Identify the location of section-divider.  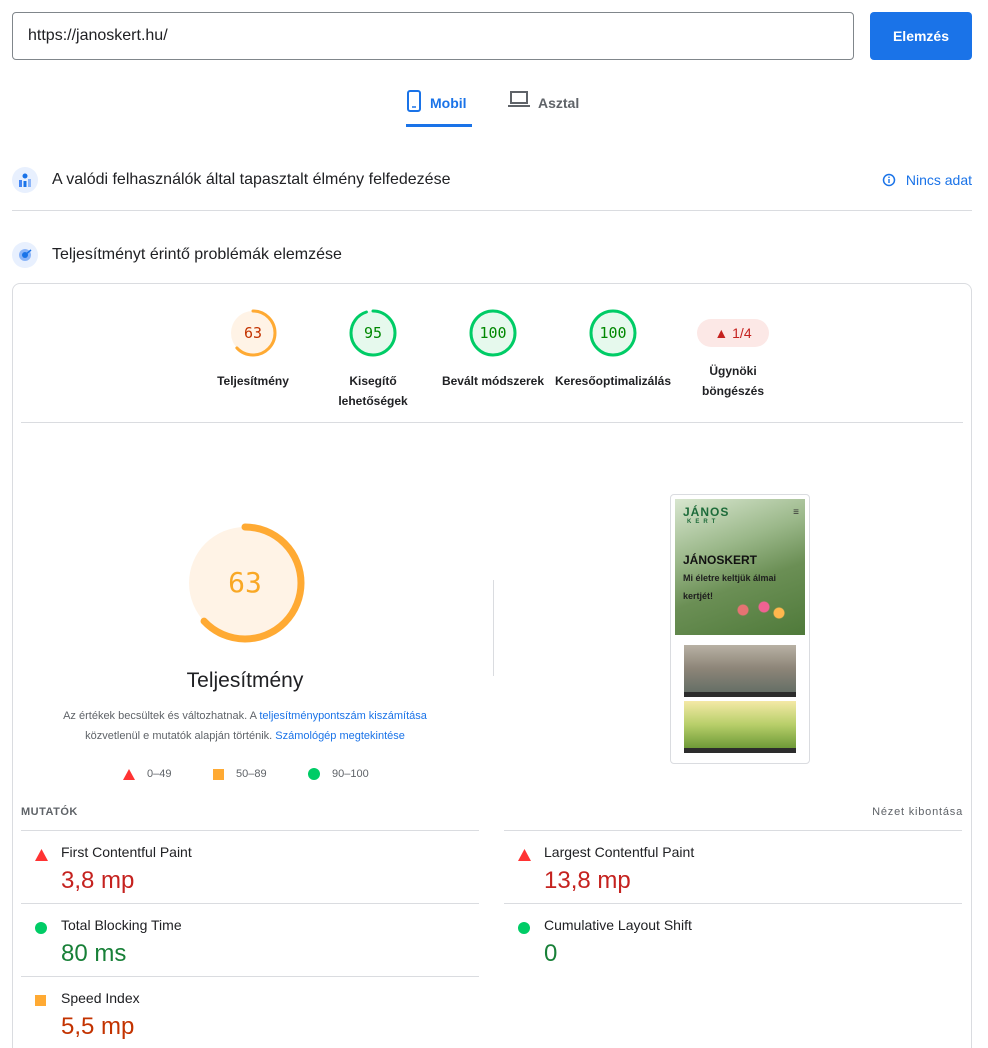
(492, 210).